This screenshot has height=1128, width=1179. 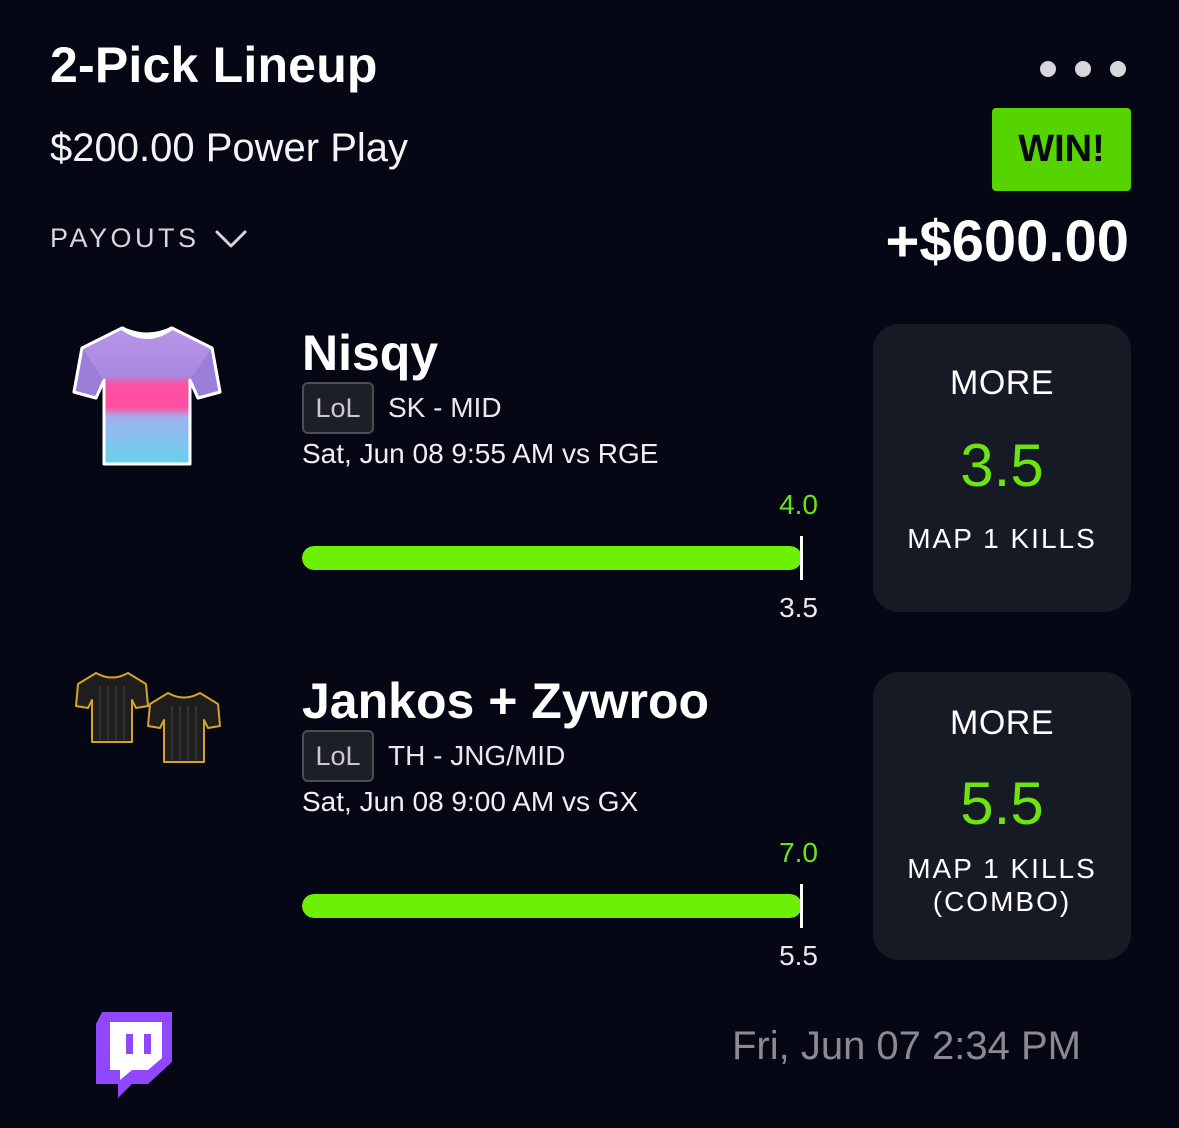 What do you see at coordinates (1007, 241) in the screenshot?
I see `winnings-amount: +$600.00` at bounding box center [1007, 241].